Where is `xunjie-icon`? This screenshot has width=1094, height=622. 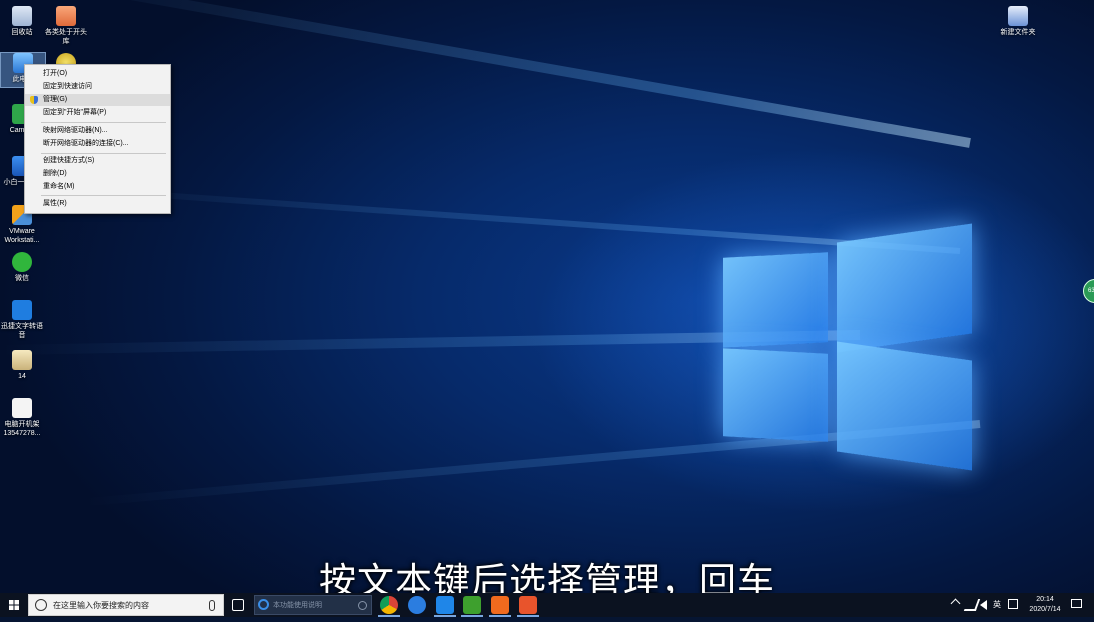
xunjie-icon is located at coordinates (22, 310).